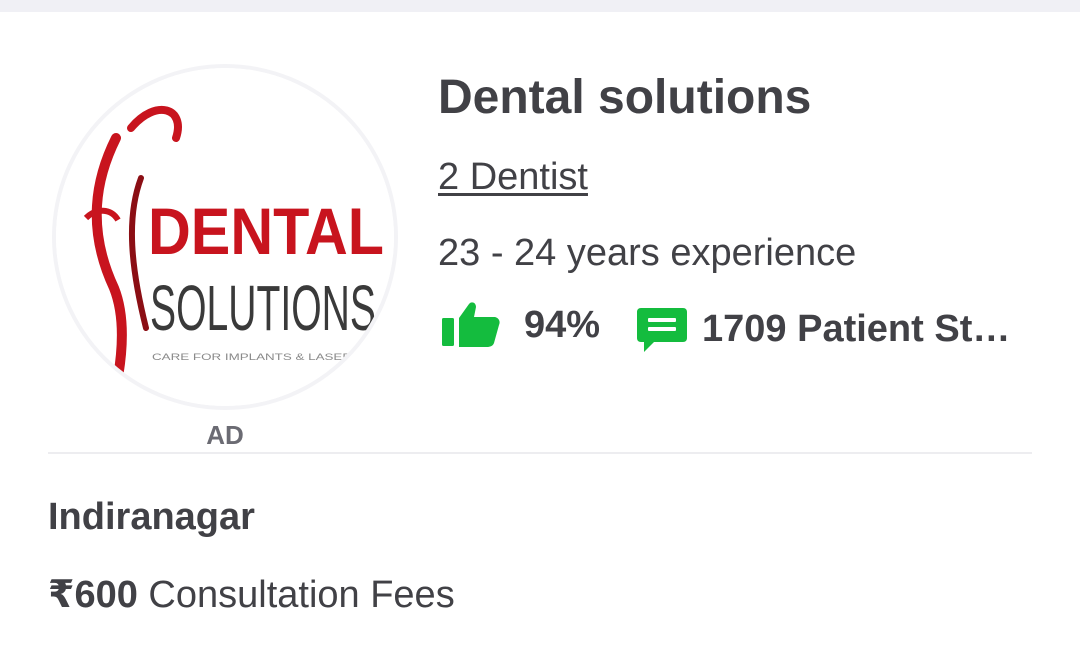  I want to click on chat-bubble-icon, so click(662, 330).